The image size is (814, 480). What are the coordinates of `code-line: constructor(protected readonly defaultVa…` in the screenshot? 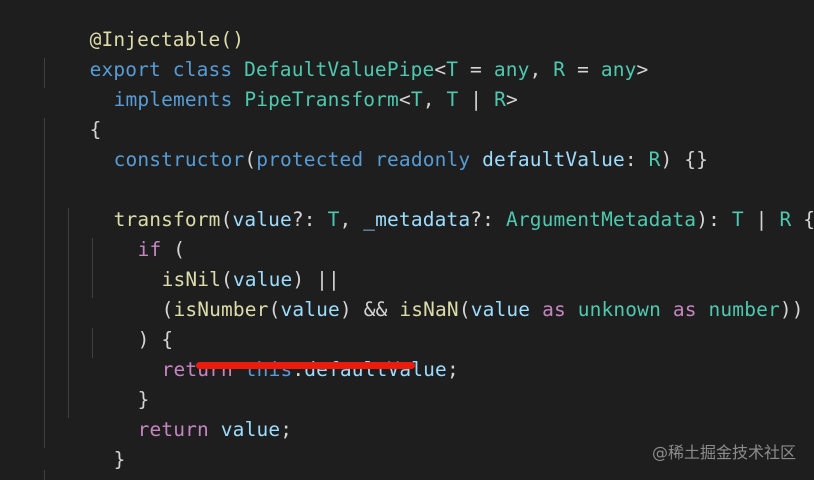 It's located at (411, 159).